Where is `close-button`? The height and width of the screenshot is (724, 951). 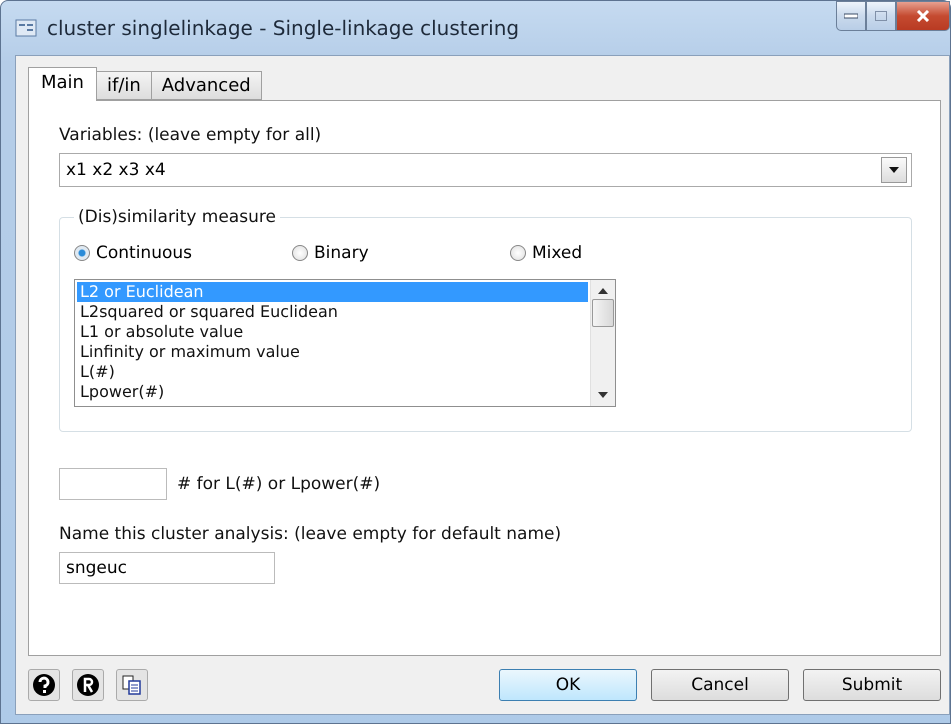
close-button is located at coordinates (923, 16).